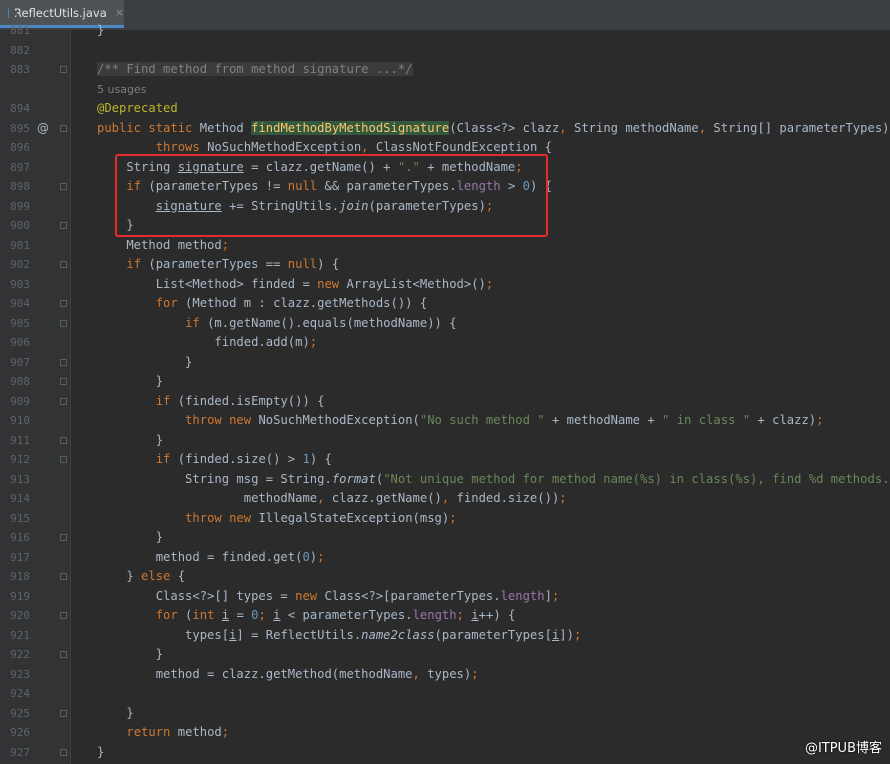 The width and height of the screenshot is (890, 764). I want to click on code-line: 881}, so click(445, 31).